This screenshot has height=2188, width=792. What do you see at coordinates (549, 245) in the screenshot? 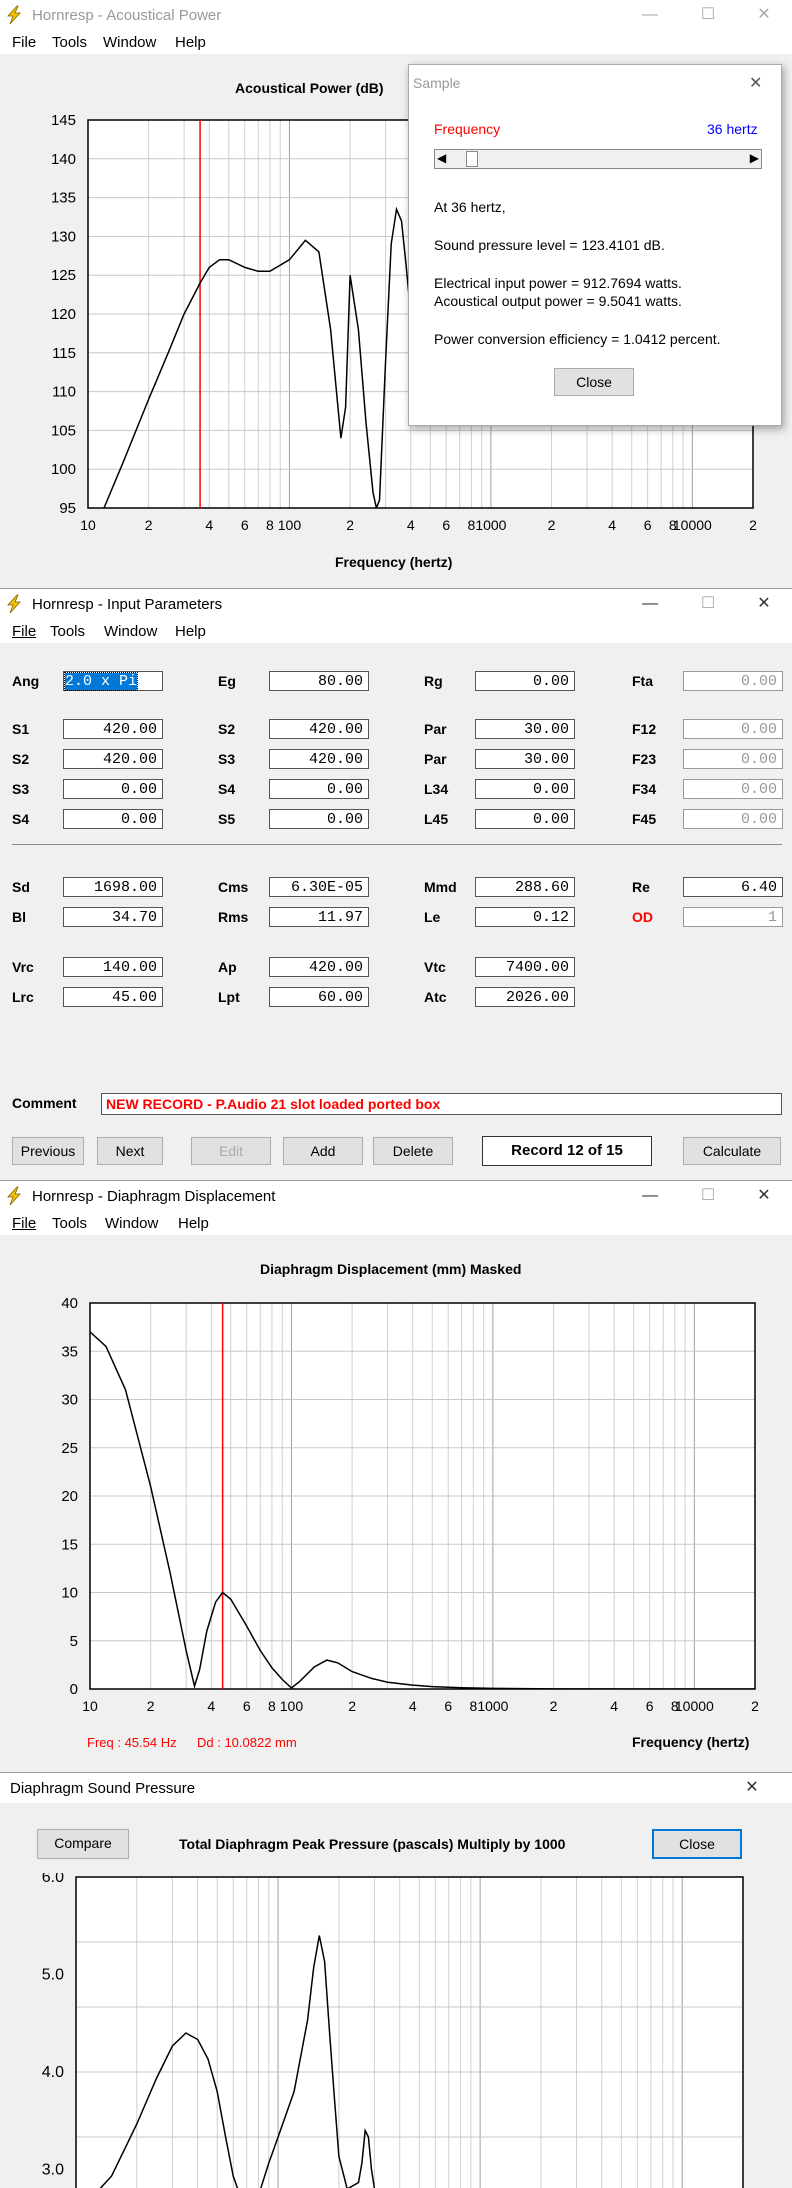
I see `spl-line: Sound pressure level = 123.4101 dB.` at bounding box center [549, 245].